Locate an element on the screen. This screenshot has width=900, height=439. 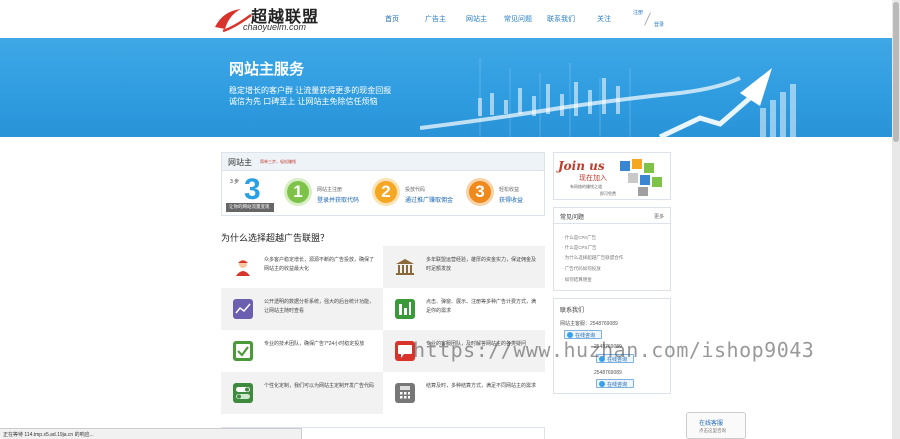
step-2-number: 2 is located at coordinates (386, 191).